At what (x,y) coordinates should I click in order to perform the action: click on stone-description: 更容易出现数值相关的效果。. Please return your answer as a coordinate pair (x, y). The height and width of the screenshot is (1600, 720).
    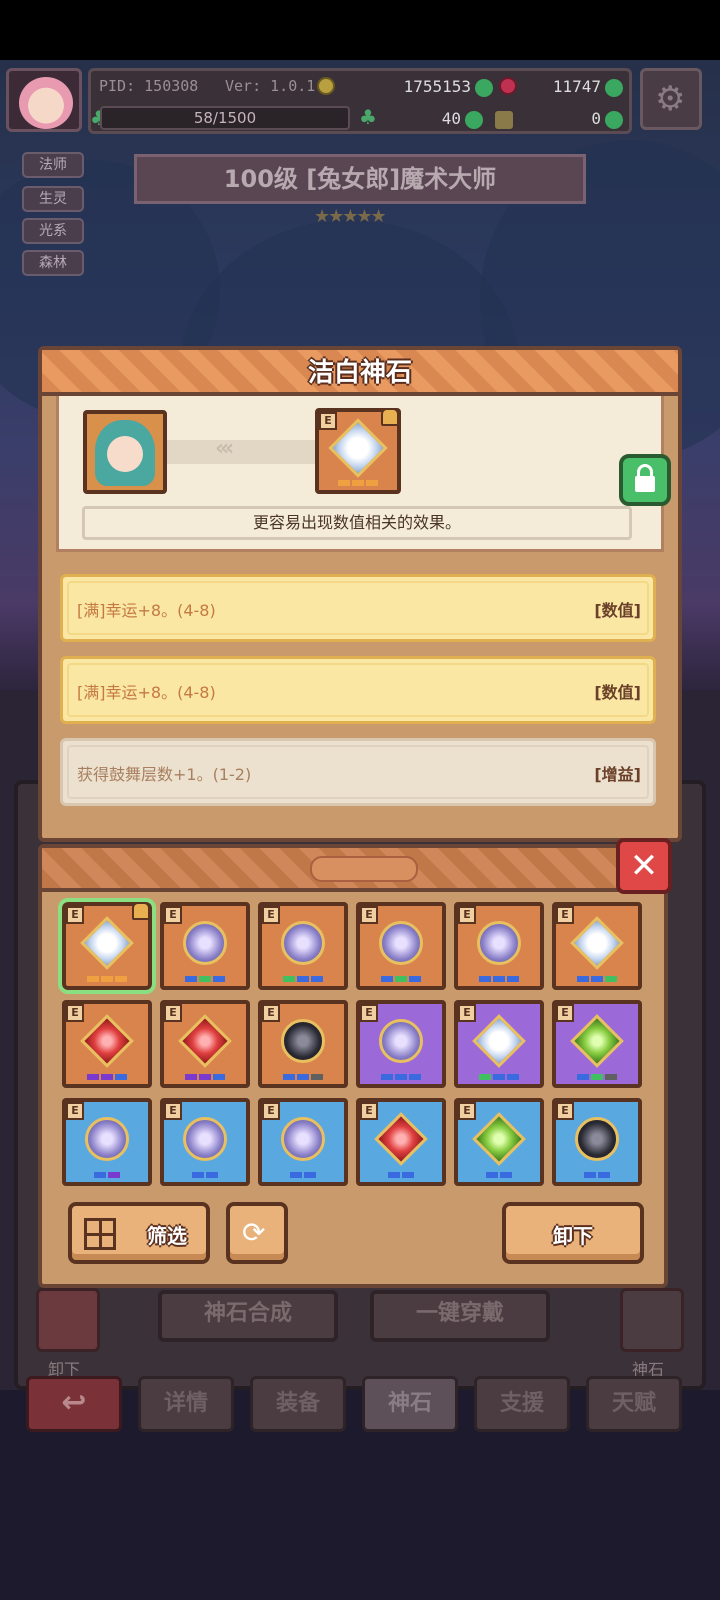
    Looking at the image, I should click on (356, 522).